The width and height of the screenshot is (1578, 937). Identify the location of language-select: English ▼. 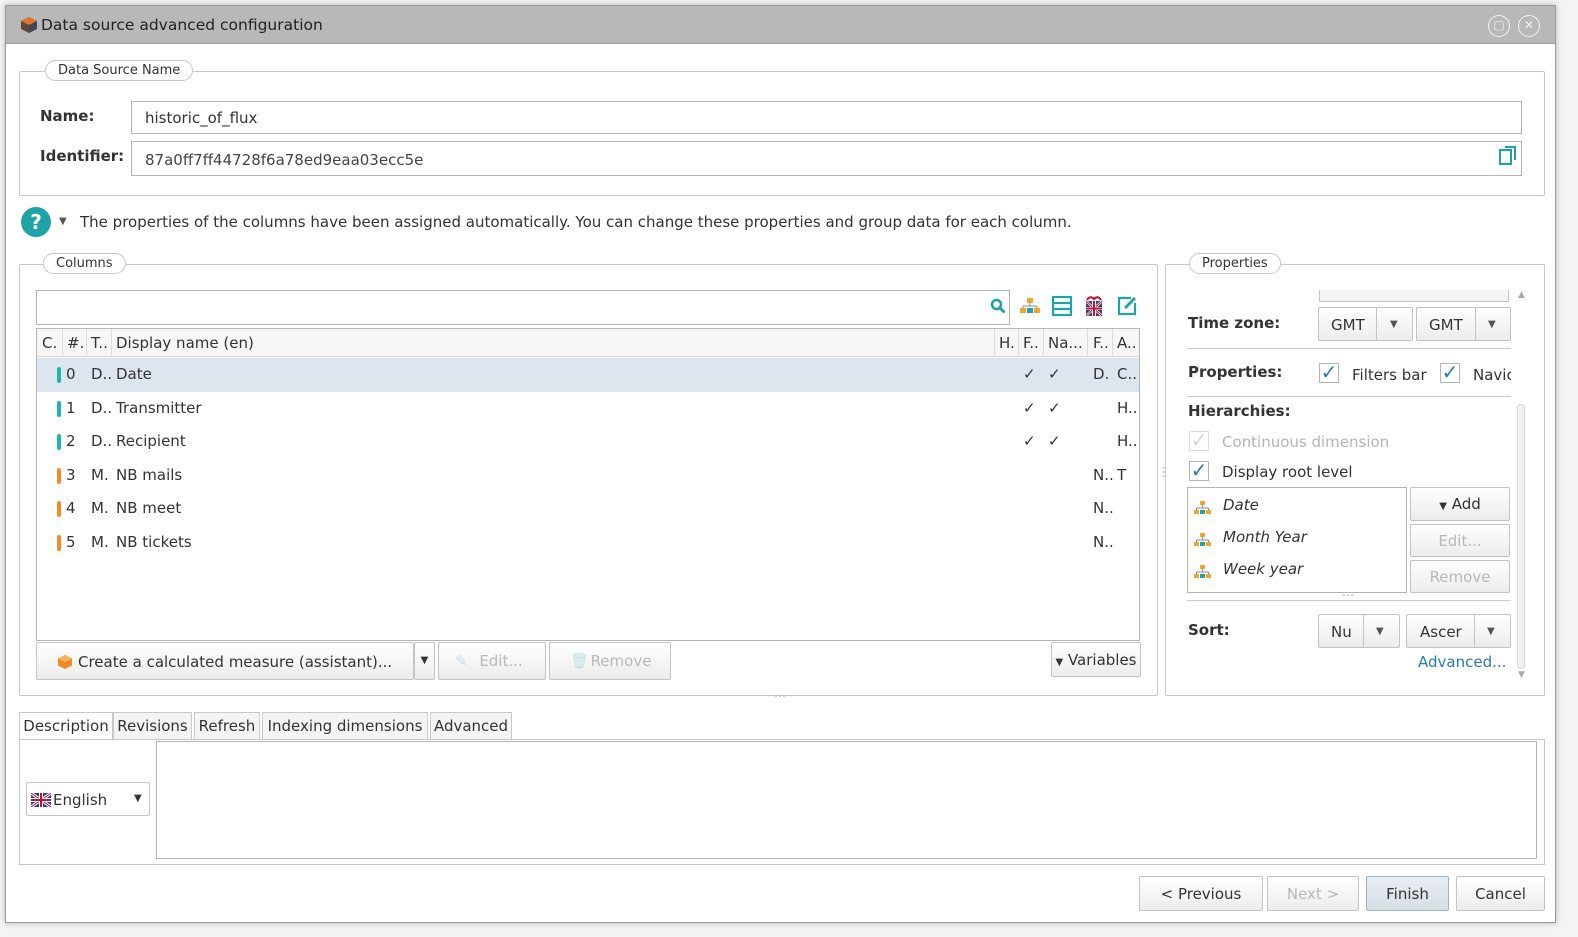
(88, 799).